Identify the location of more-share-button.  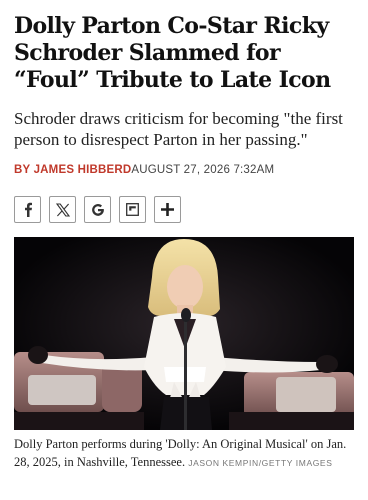
(167, 209).